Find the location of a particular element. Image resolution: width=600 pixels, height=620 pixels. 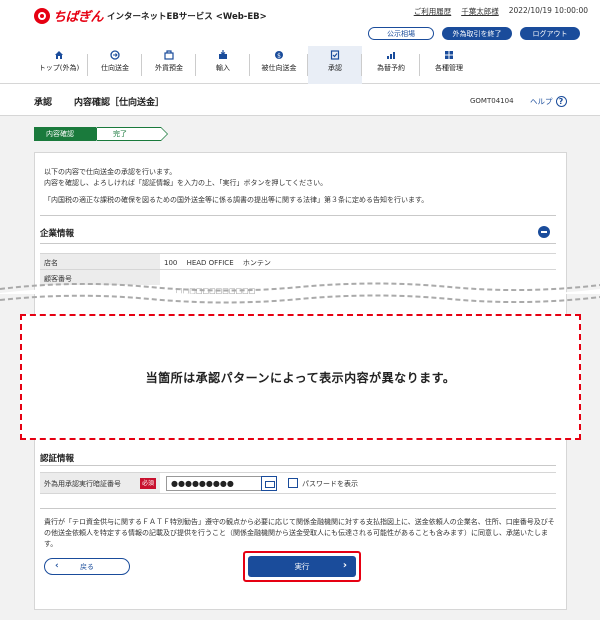

nav-item-approval: 承認 is located at coordinates (335, 65).